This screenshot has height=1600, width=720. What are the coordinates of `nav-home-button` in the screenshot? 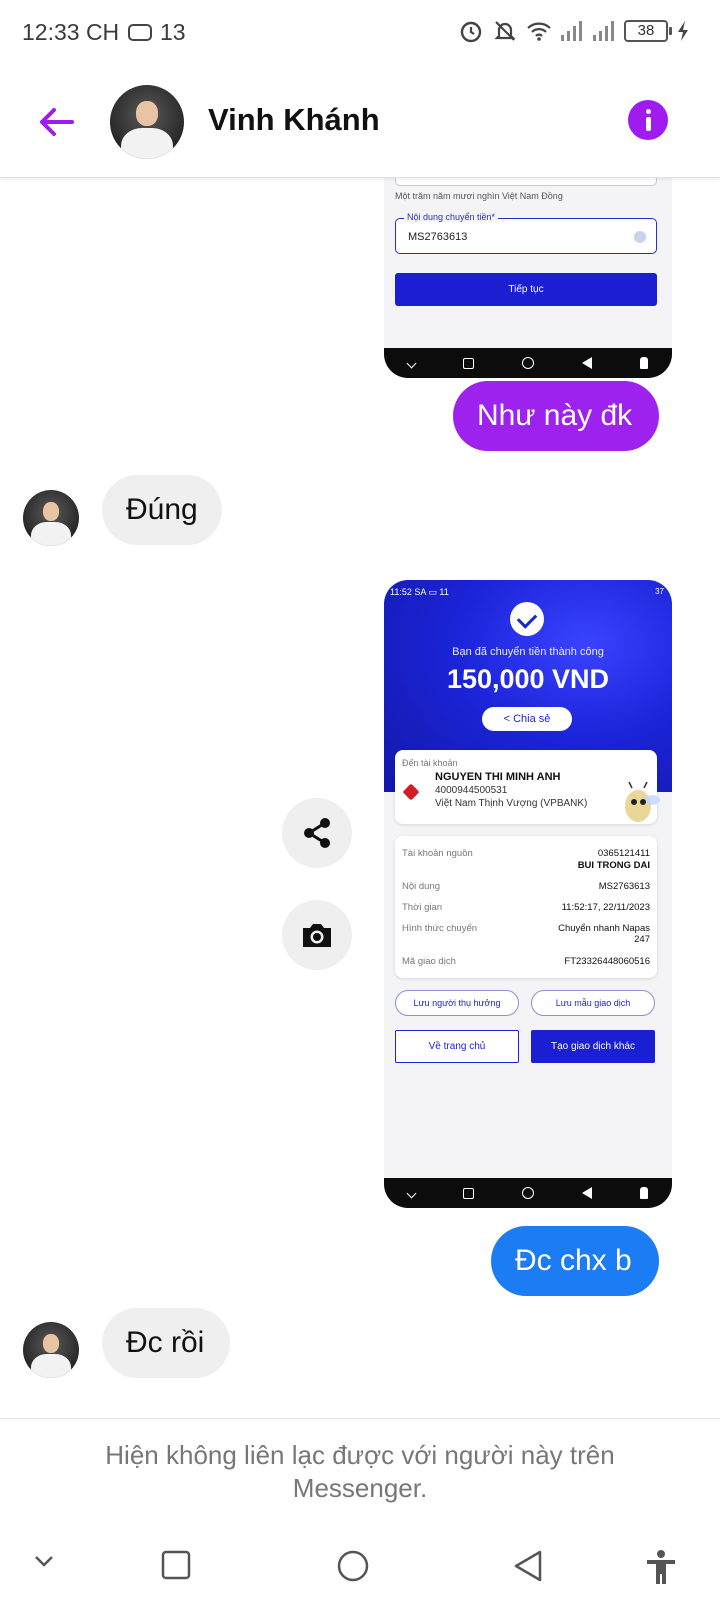 It's located at (353, 1568).